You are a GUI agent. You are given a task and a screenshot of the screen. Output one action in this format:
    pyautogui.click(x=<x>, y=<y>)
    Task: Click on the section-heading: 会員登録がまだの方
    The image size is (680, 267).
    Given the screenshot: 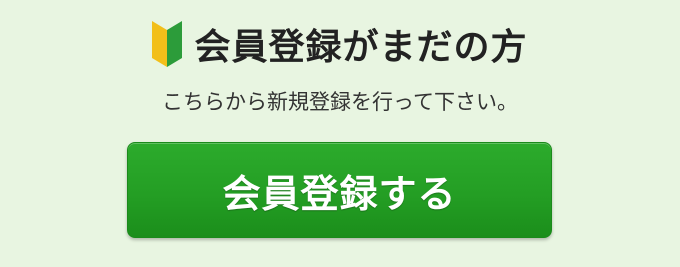 What is the action you would take?
    pyautogui.click(x=361, y=47)
    